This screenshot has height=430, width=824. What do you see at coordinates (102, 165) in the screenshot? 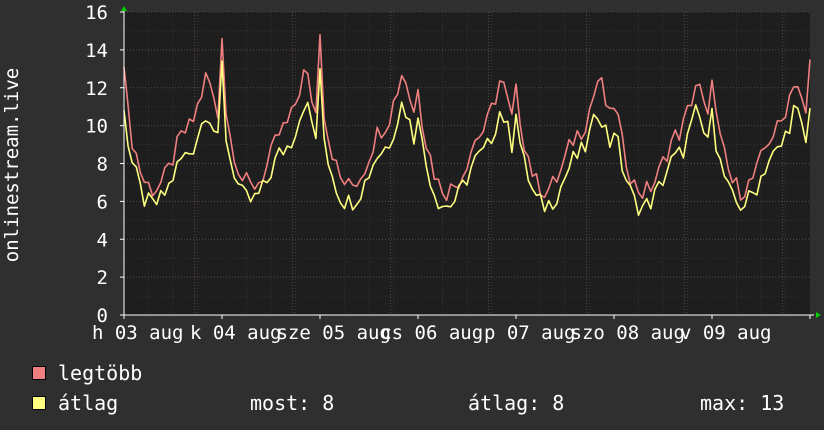
I see `y-tick-label: 8` at bounding box center [102, 165].